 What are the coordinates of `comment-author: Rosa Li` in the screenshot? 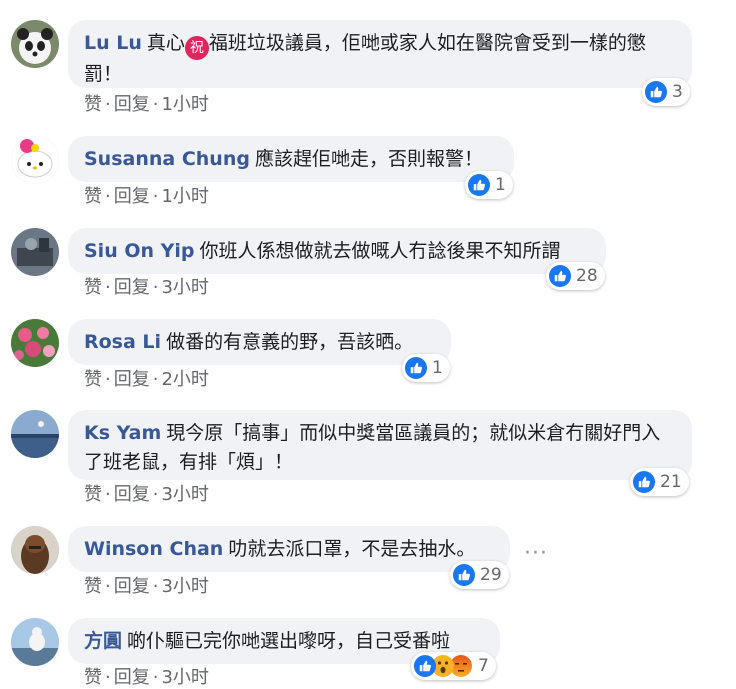 It's located at (122, 342).